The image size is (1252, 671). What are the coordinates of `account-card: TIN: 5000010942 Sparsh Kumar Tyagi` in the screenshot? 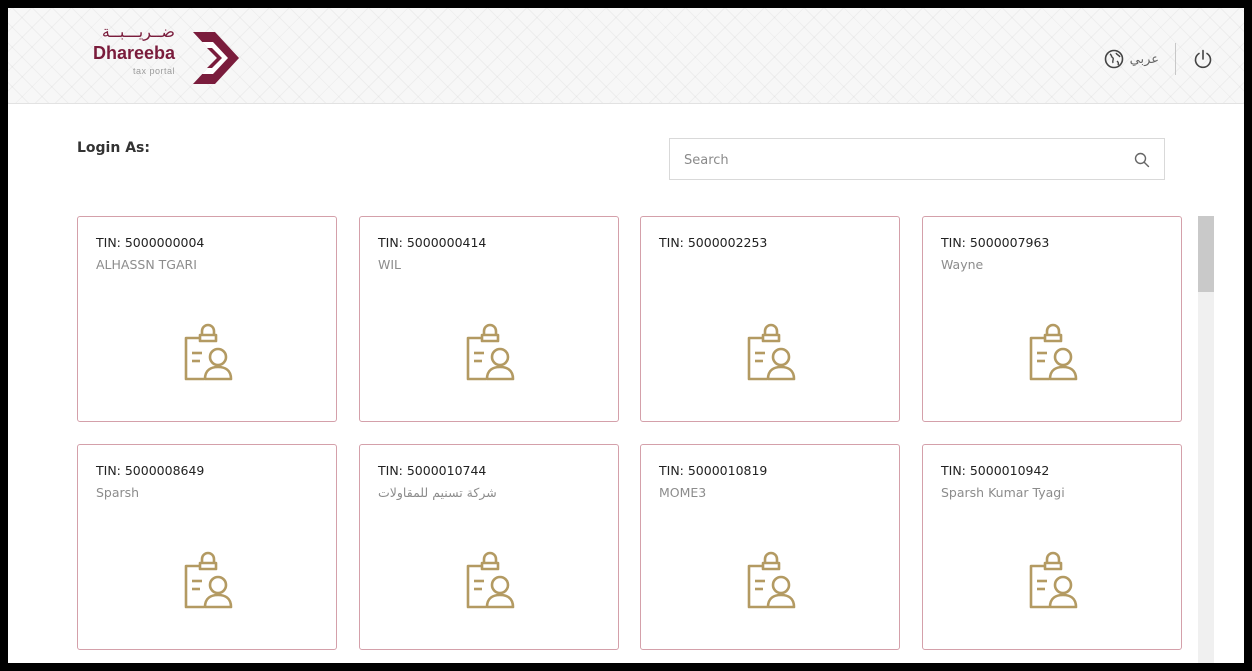 It's located at (1052, 547).